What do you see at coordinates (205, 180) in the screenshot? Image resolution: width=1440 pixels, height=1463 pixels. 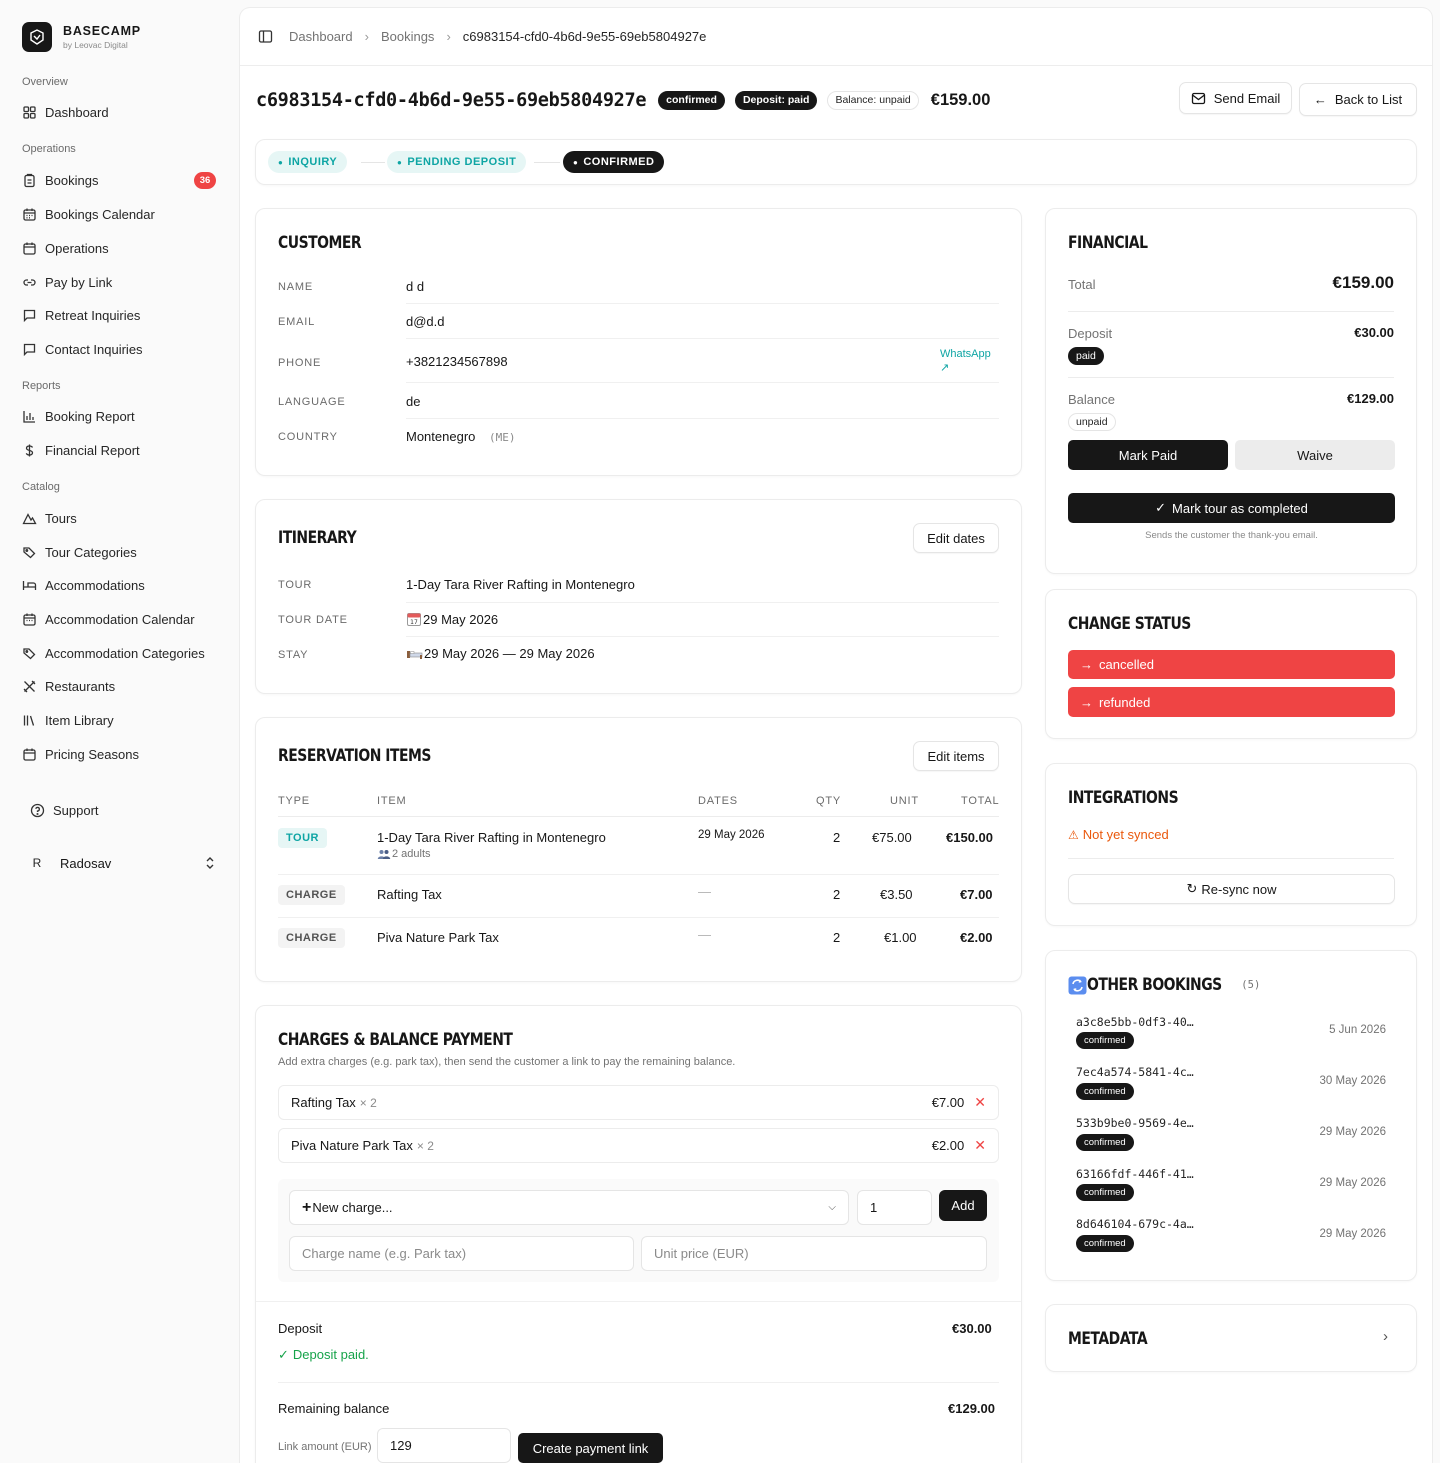 I see `bookings-count-badge: 36` at bounding box center [205, 180].